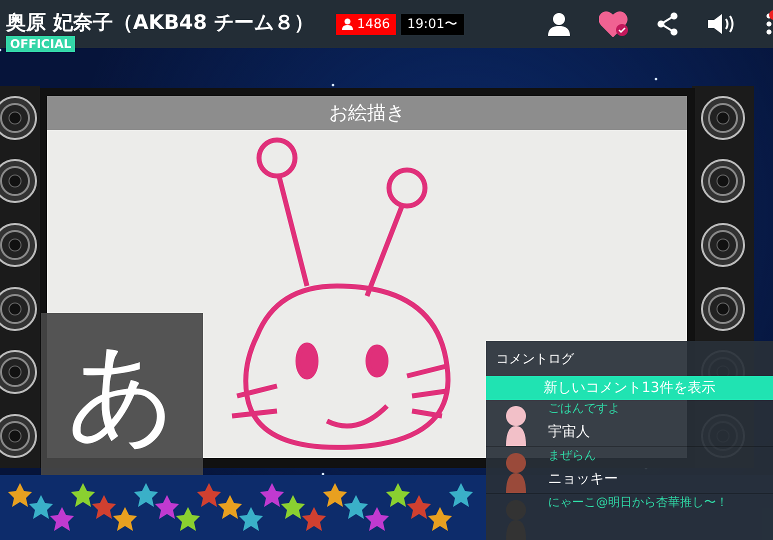  Describe the element at coordinates (559, 24) in the screenshot. I see `profile-button` at that location.